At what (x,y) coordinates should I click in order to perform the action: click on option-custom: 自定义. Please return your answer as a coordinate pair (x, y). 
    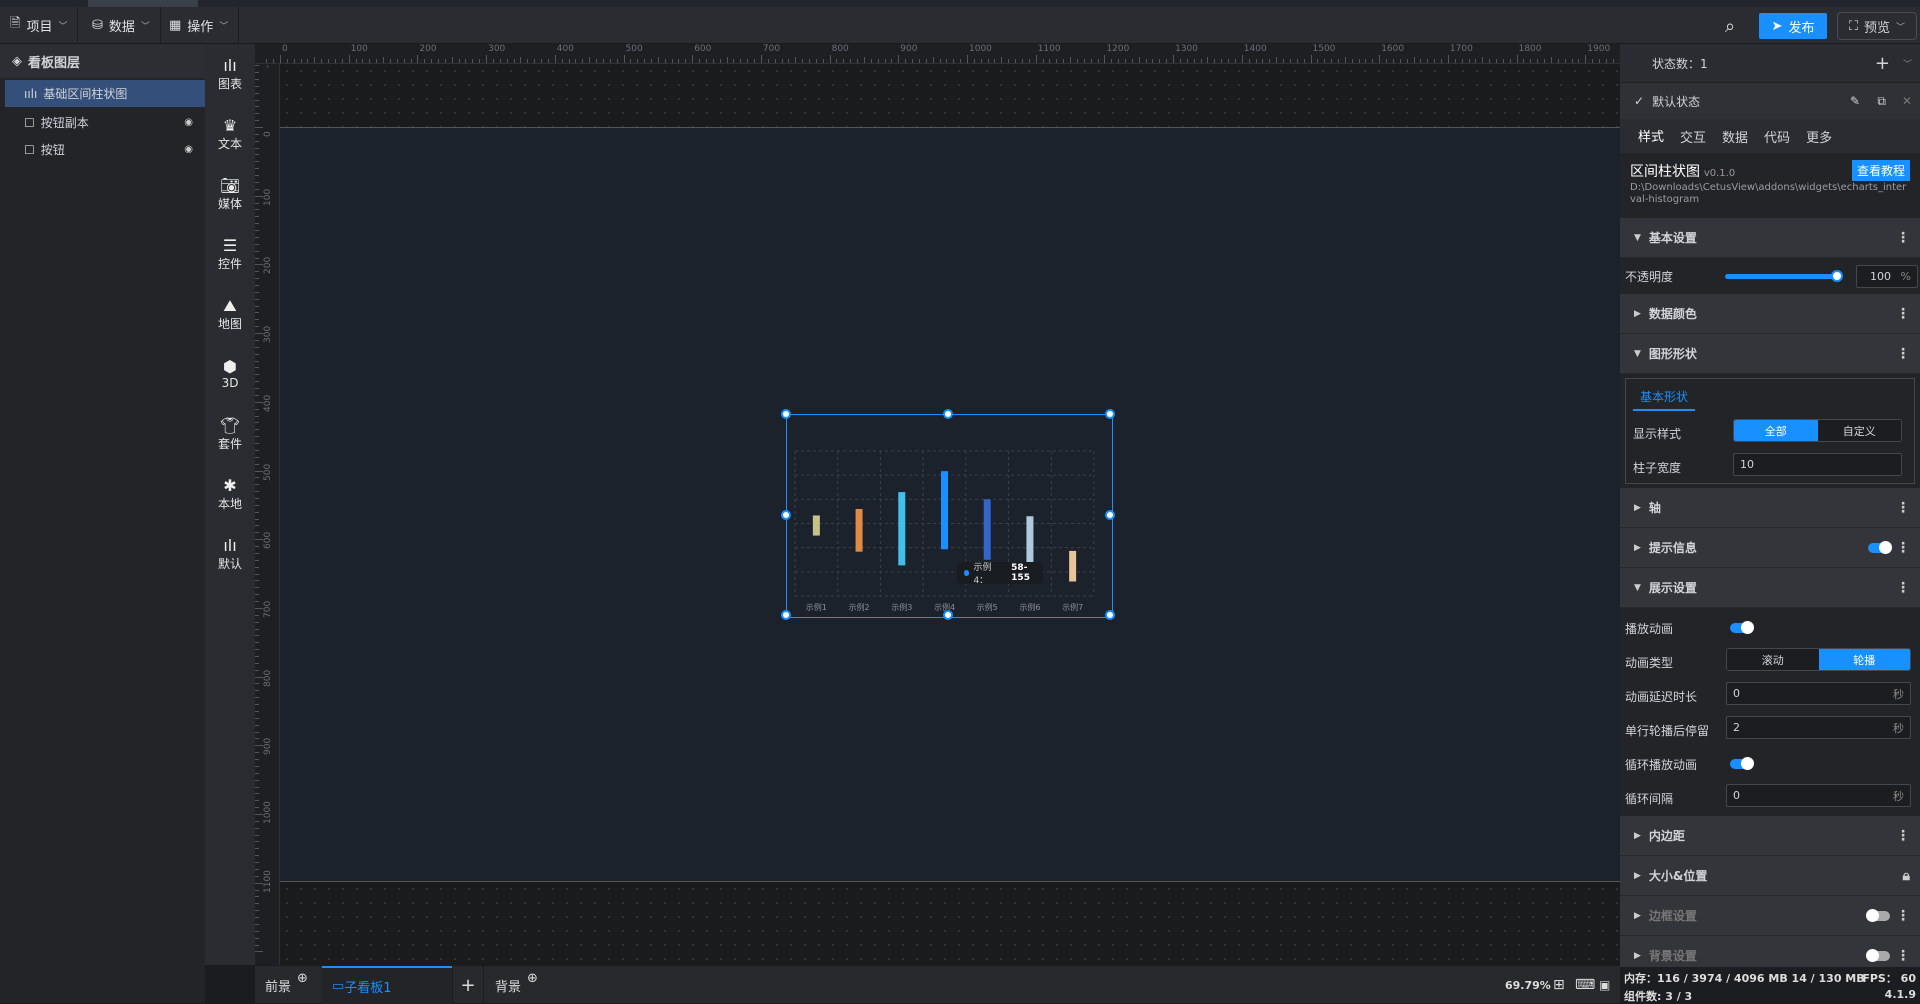
    Looking at the image, I should click on (1860, 430).